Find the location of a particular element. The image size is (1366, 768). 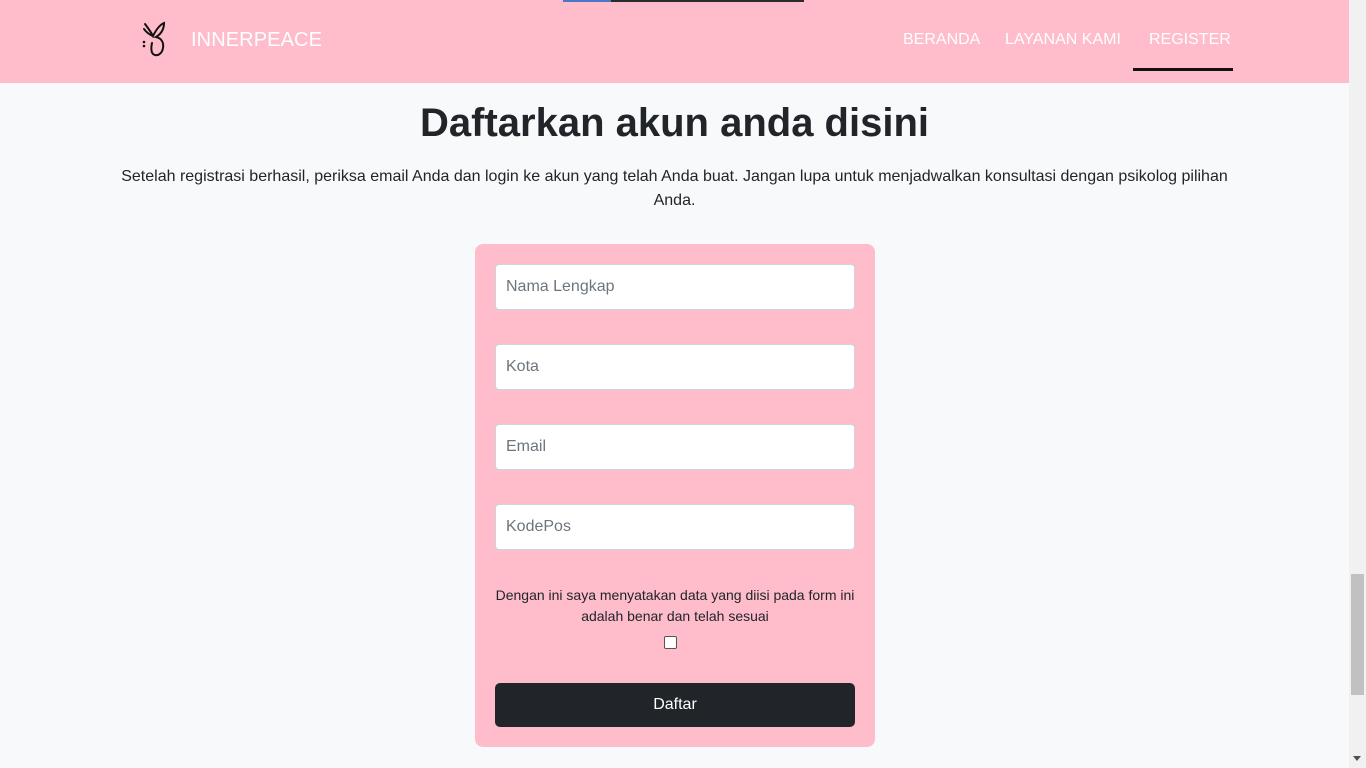

active-nav-indicator is located at coordinates (1183, 69).